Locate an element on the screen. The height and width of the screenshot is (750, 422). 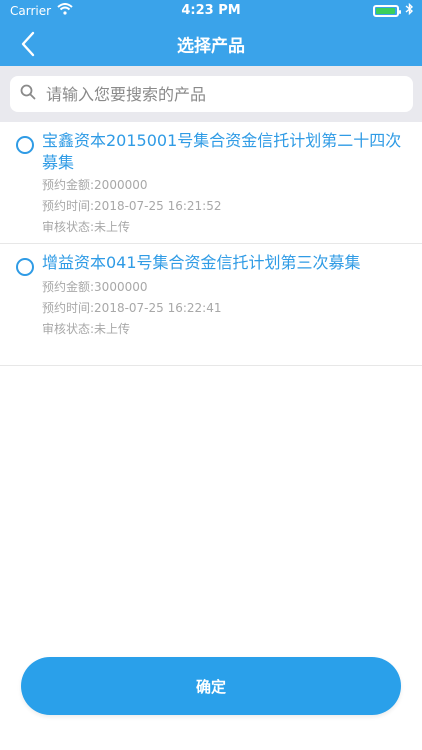
clock-time: 4:23 PM is located at coordinates (211, 10).